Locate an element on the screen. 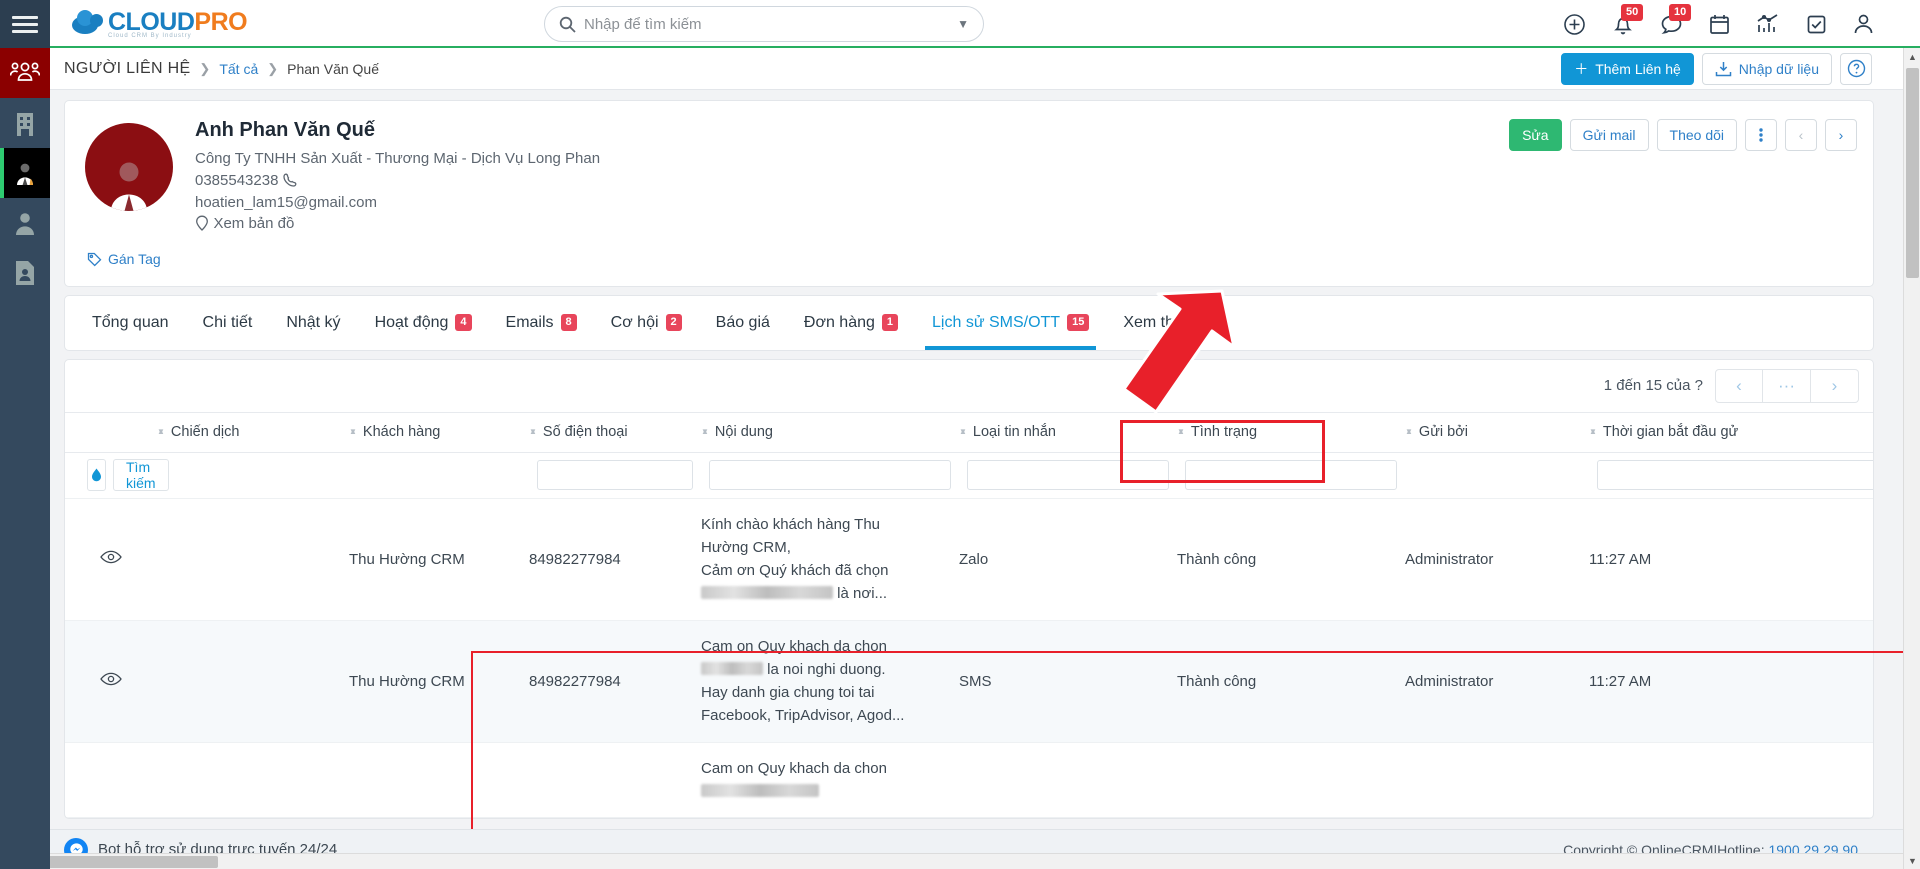 The width and height of the screenshot is (1920, 869). send-mail-button: Gửi mail is located at coordinates (1609, 135).